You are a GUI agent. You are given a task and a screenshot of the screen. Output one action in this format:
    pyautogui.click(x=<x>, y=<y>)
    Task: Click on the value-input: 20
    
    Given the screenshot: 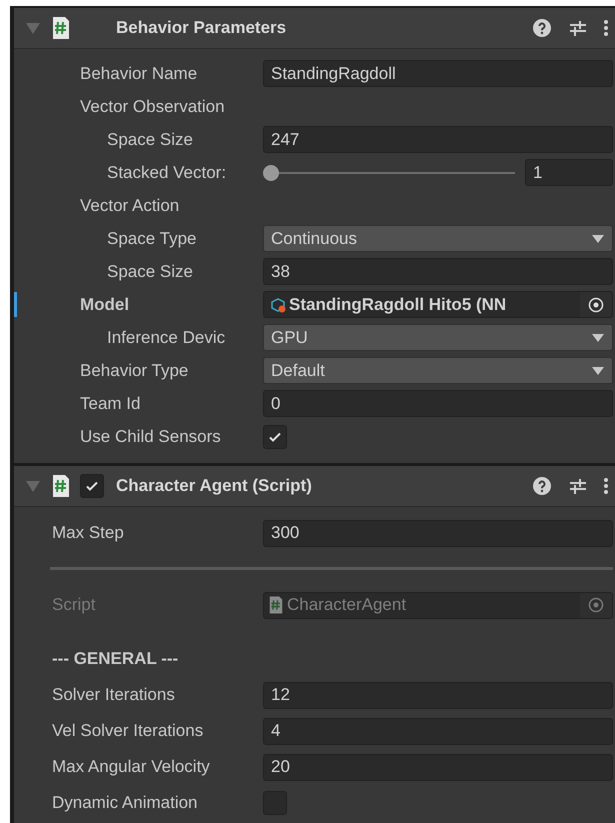 What is the action you would take?
    pyautogui.click(x=438, y=767)
    